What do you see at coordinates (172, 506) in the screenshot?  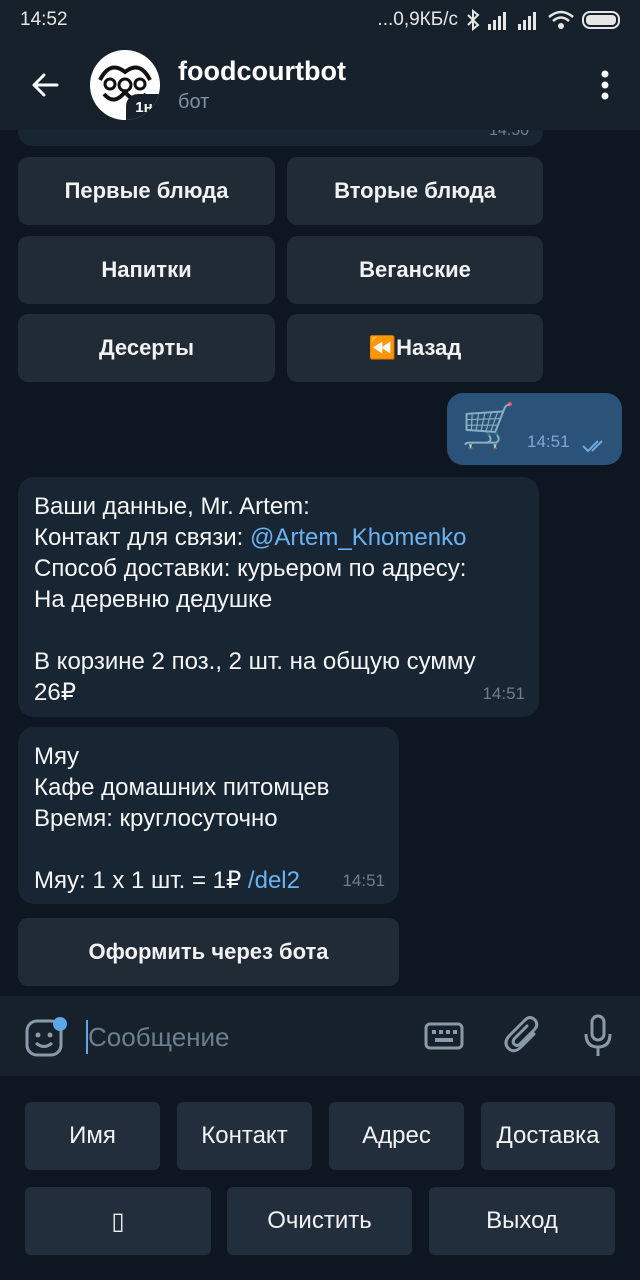 I see `order-line: Ваши данные, Mr. Artem:` at bounding box center [172, 506].